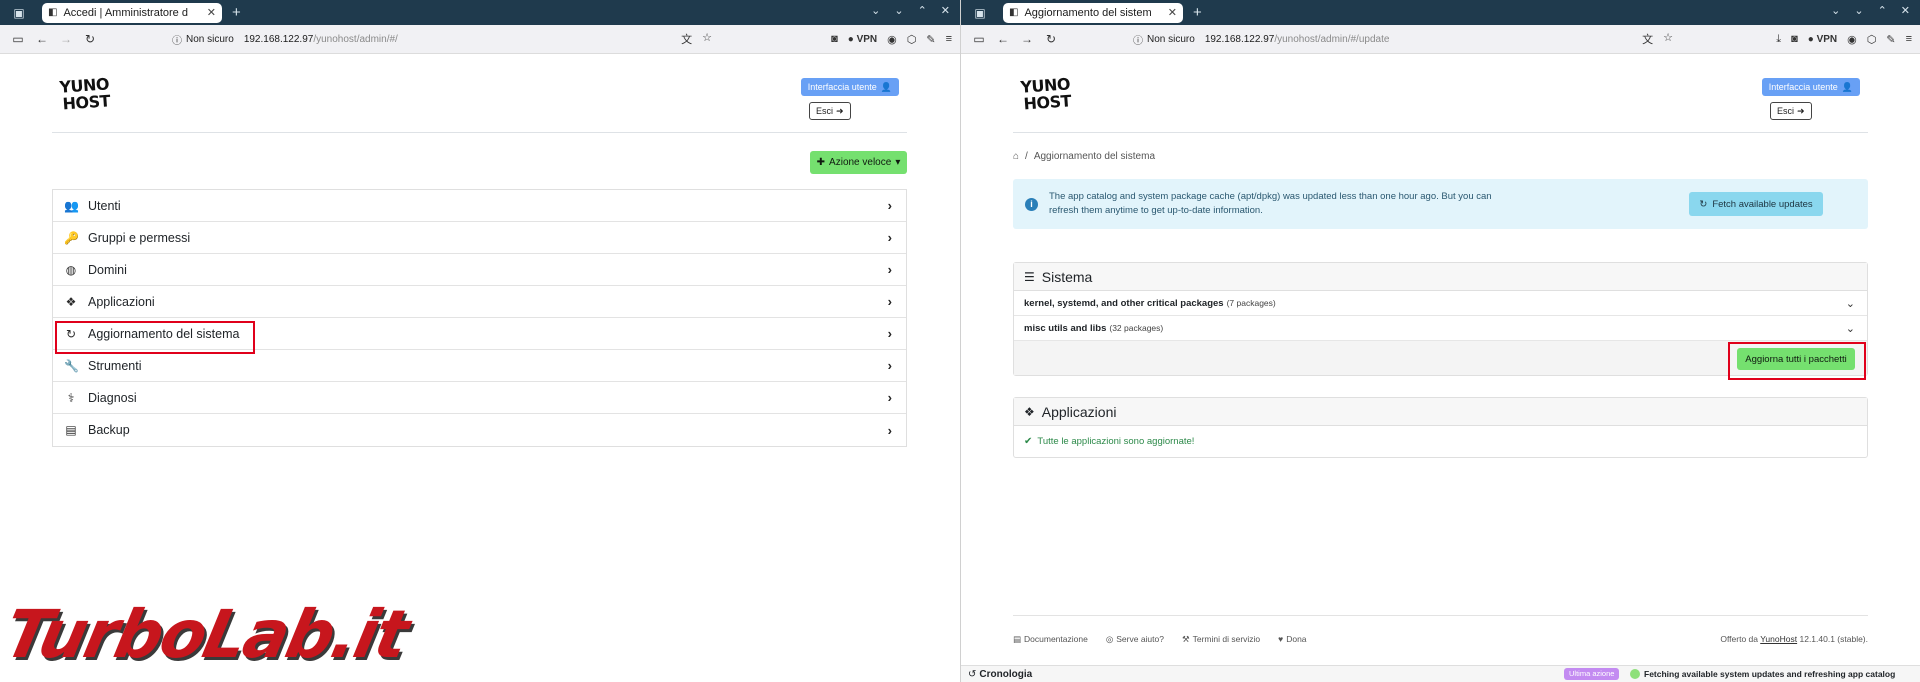 This screenshot has width=1920, height=682. Describe the element at coordinates (479, 336) in the screenshot. I see `menu-item-aggiornamento-del-sistema: ↻ Aggiornamento del sistema ›` at that location.